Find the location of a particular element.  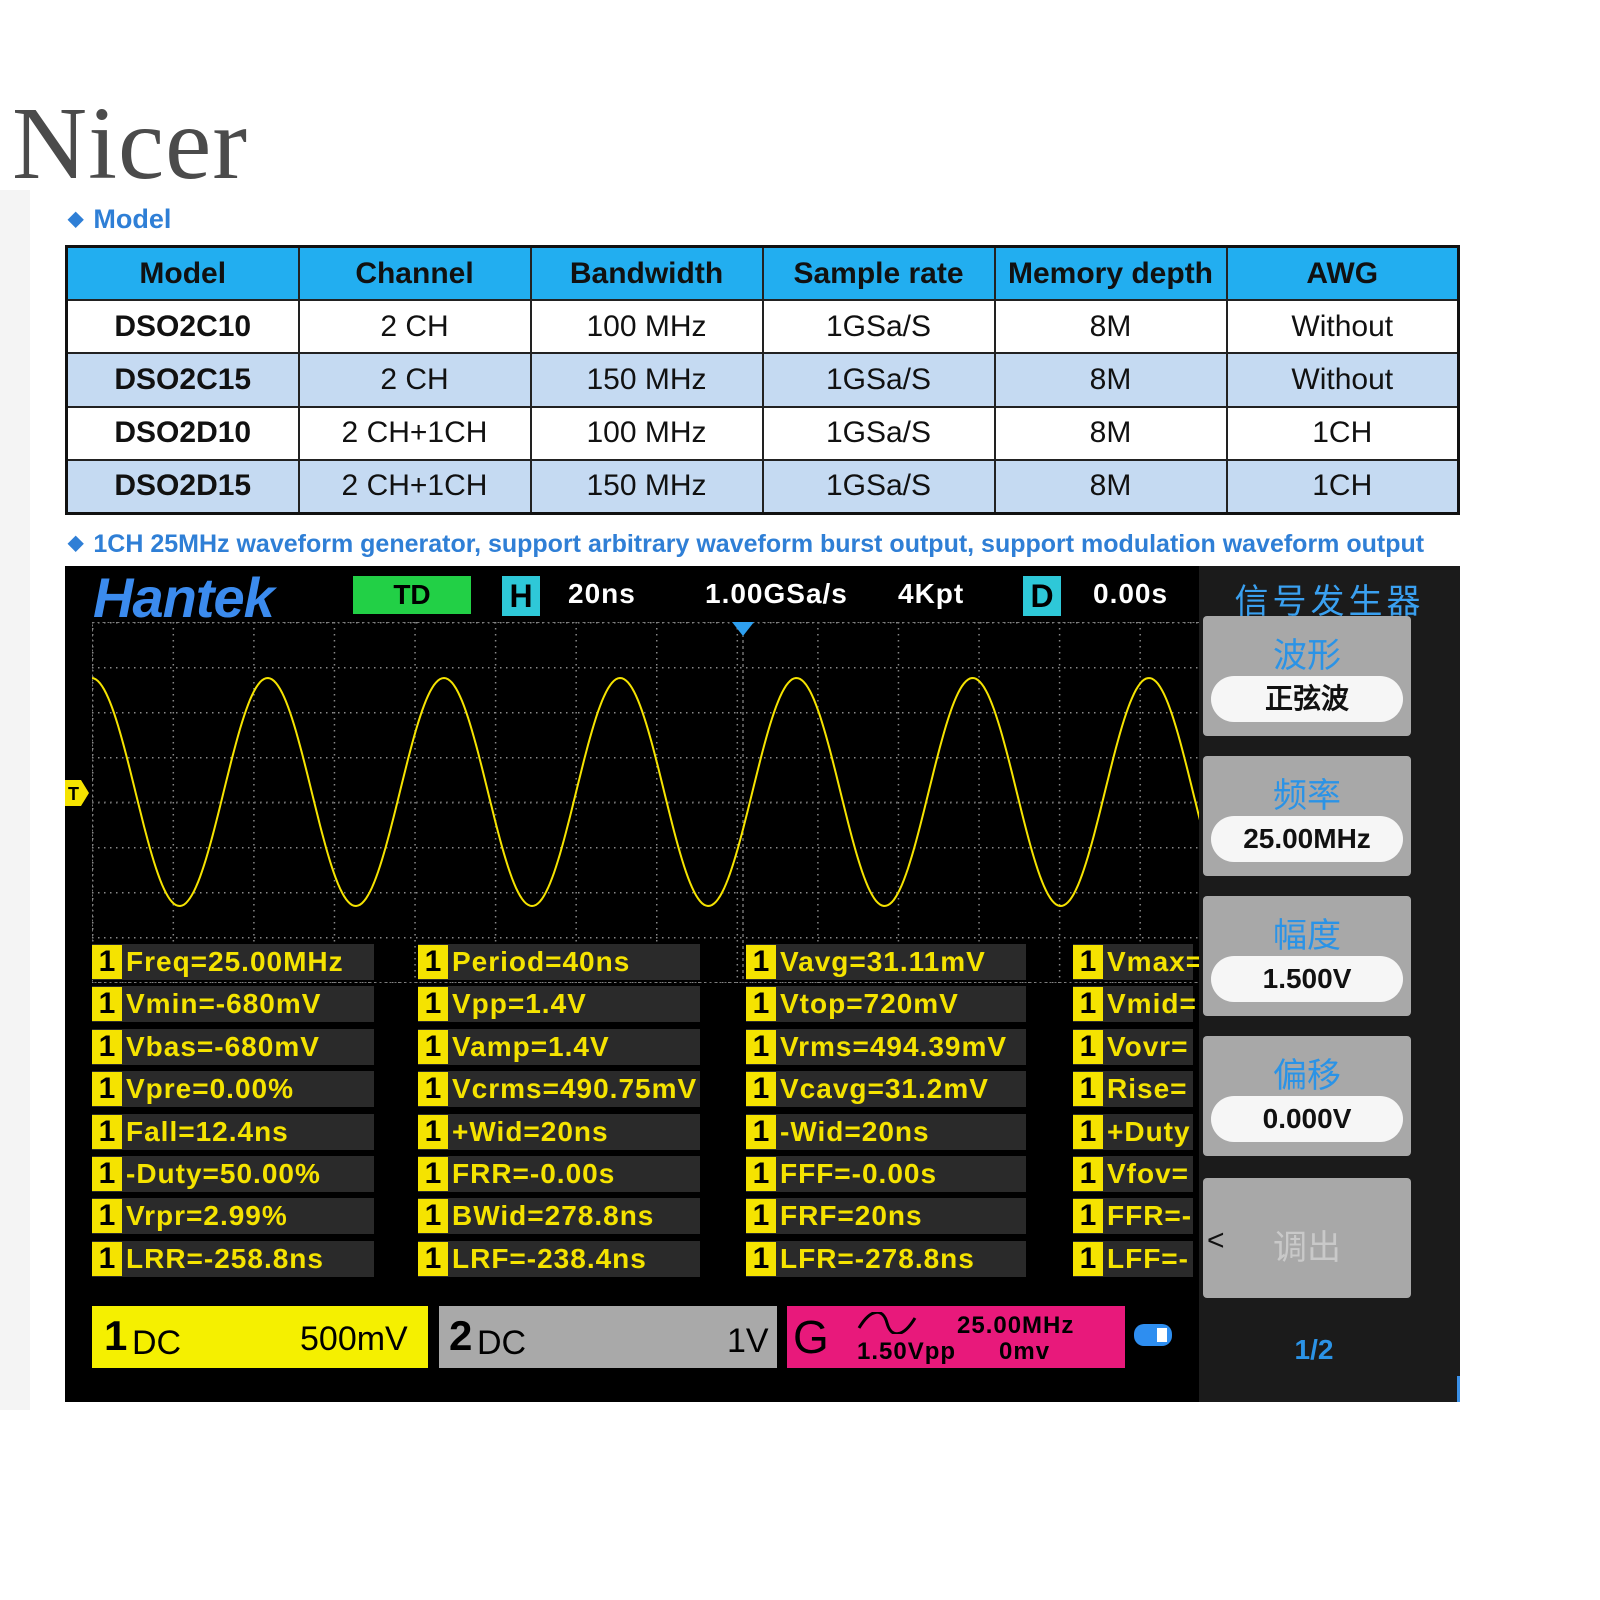

generator-frequency: 25.00MHz is located at coordinates (1016, 1325).